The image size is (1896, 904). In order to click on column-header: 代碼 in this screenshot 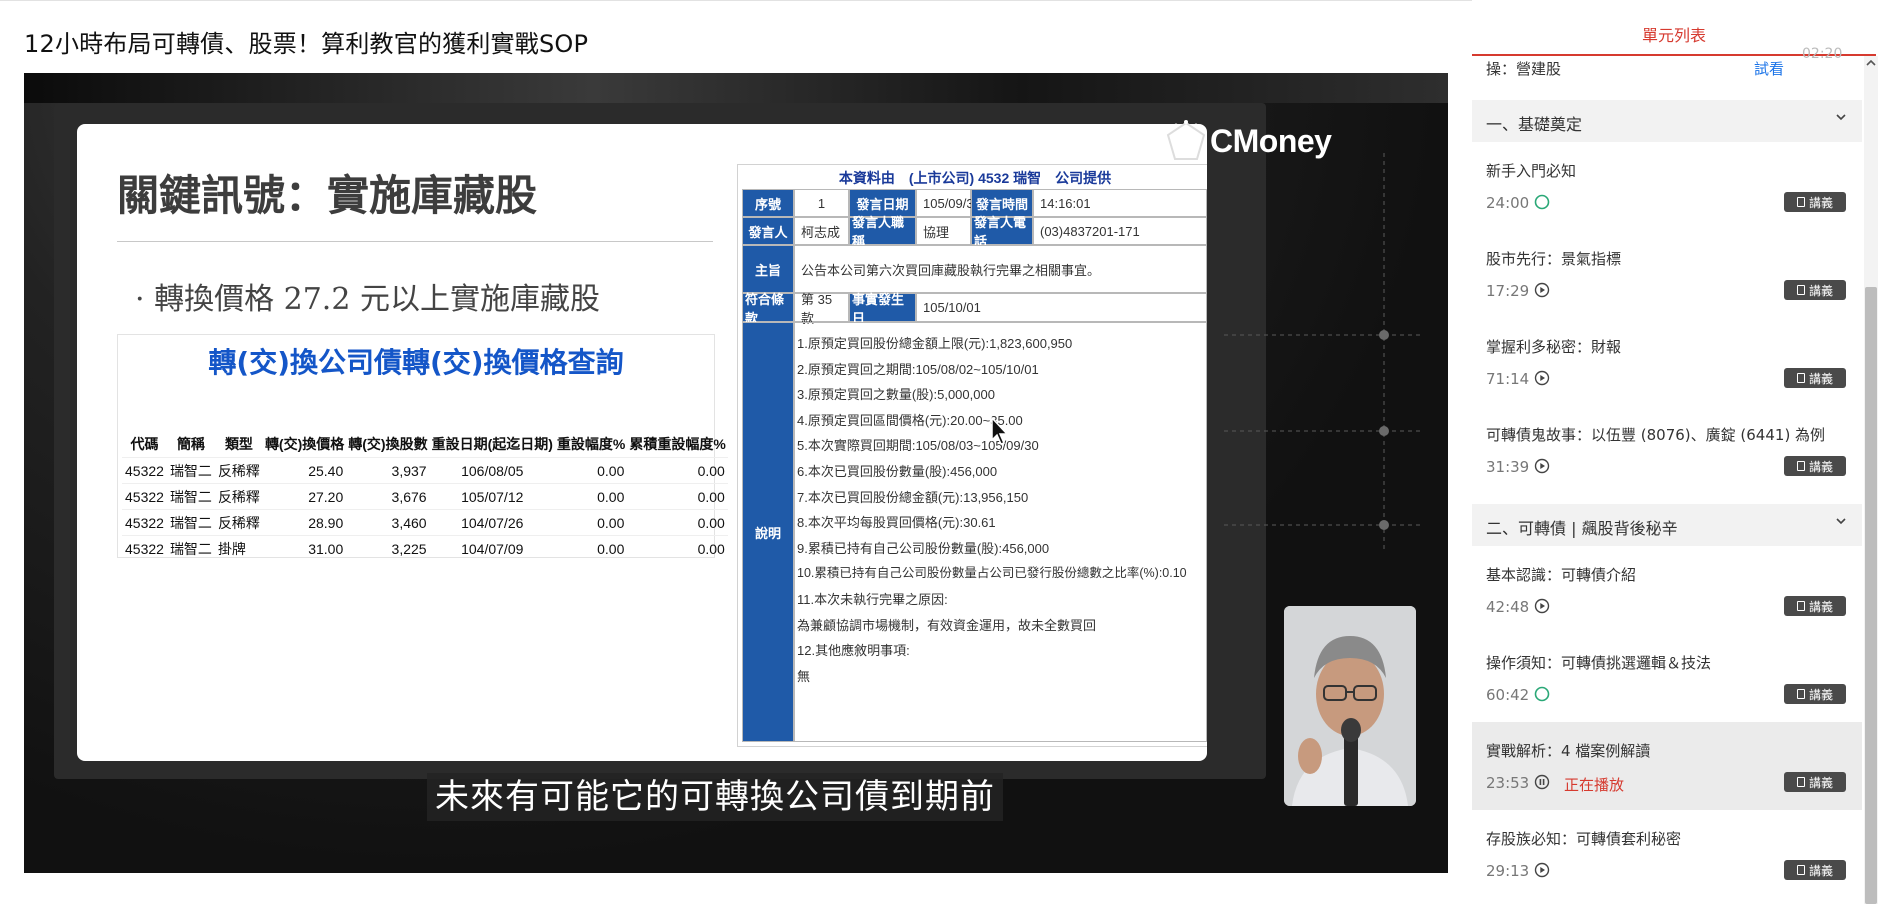, I will do `click(144, 444)`.